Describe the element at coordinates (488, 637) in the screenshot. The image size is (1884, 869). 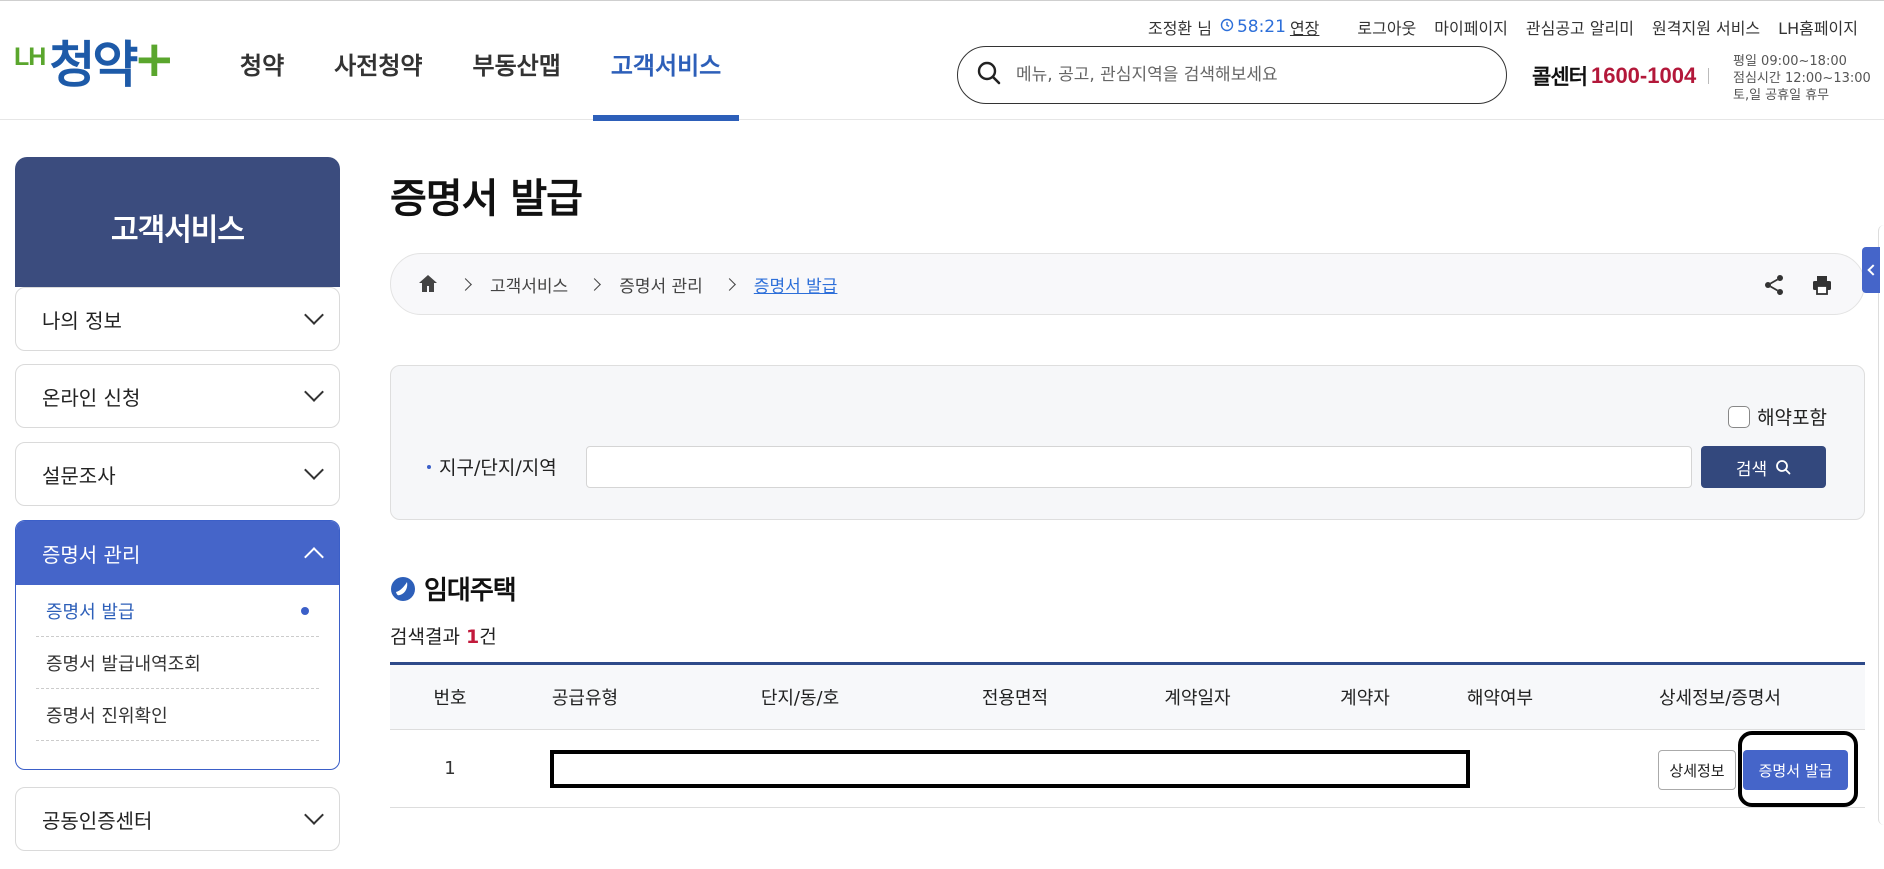
I see `result-suffix: 건` at that location.